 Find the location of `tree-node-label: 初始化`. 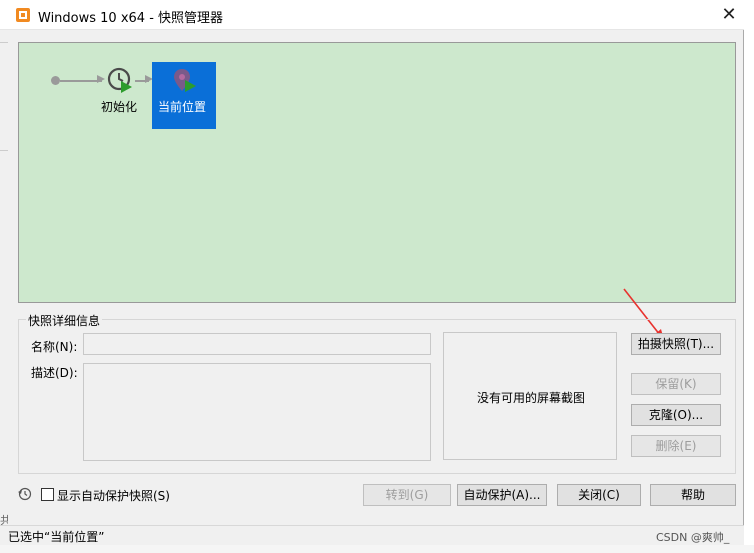

tree-node-label: 初始化 is located at coordinates (119, 106).